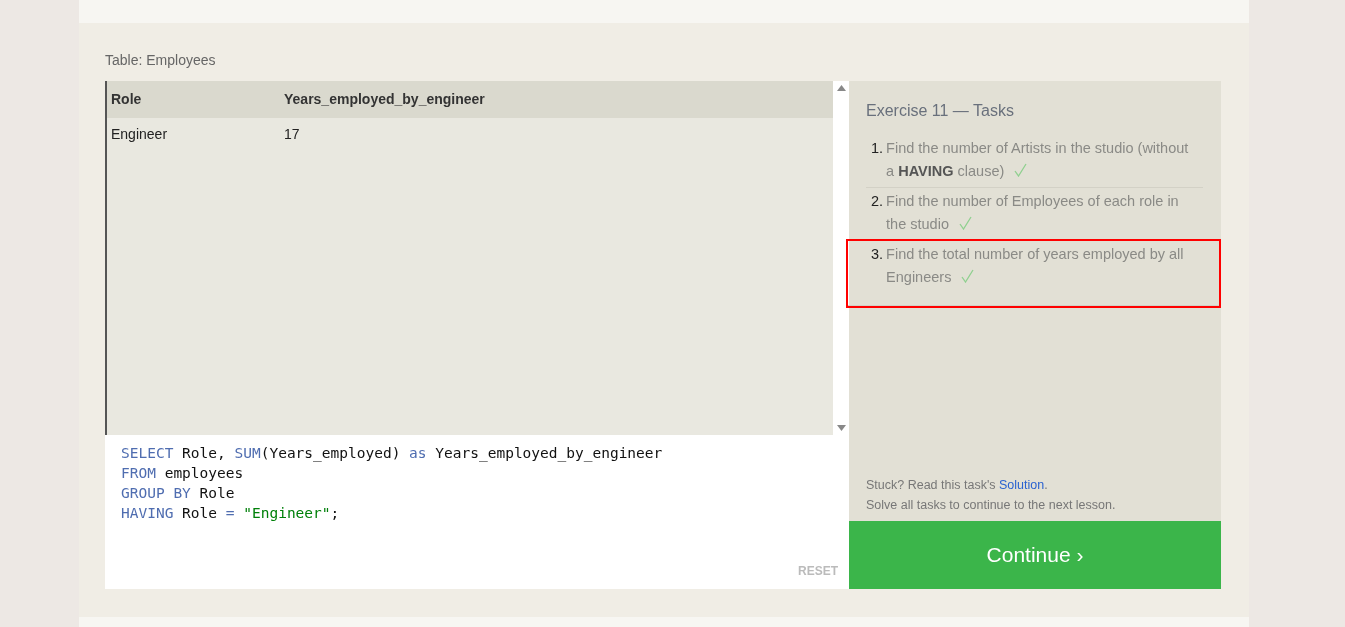 The height and width of the screenshot is (627, 1345). I want to click on tasks-title: Exercise 11 — Tasks, so click(940, 111).